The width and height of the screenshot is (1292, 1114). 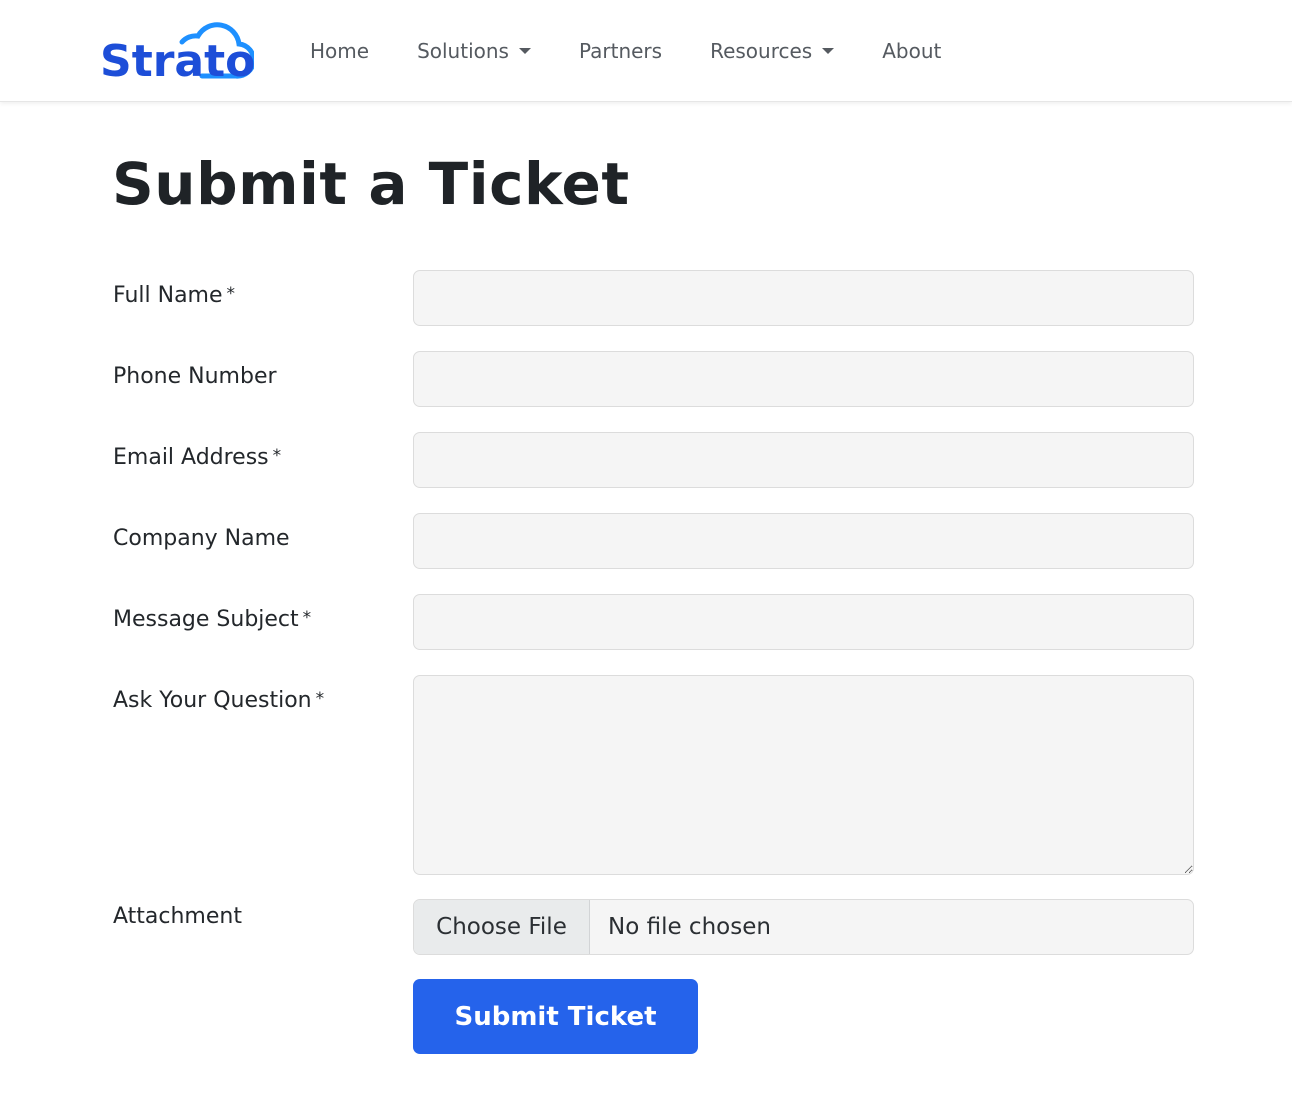 I want to click on message-subject-input, so click(x=803, y=622).